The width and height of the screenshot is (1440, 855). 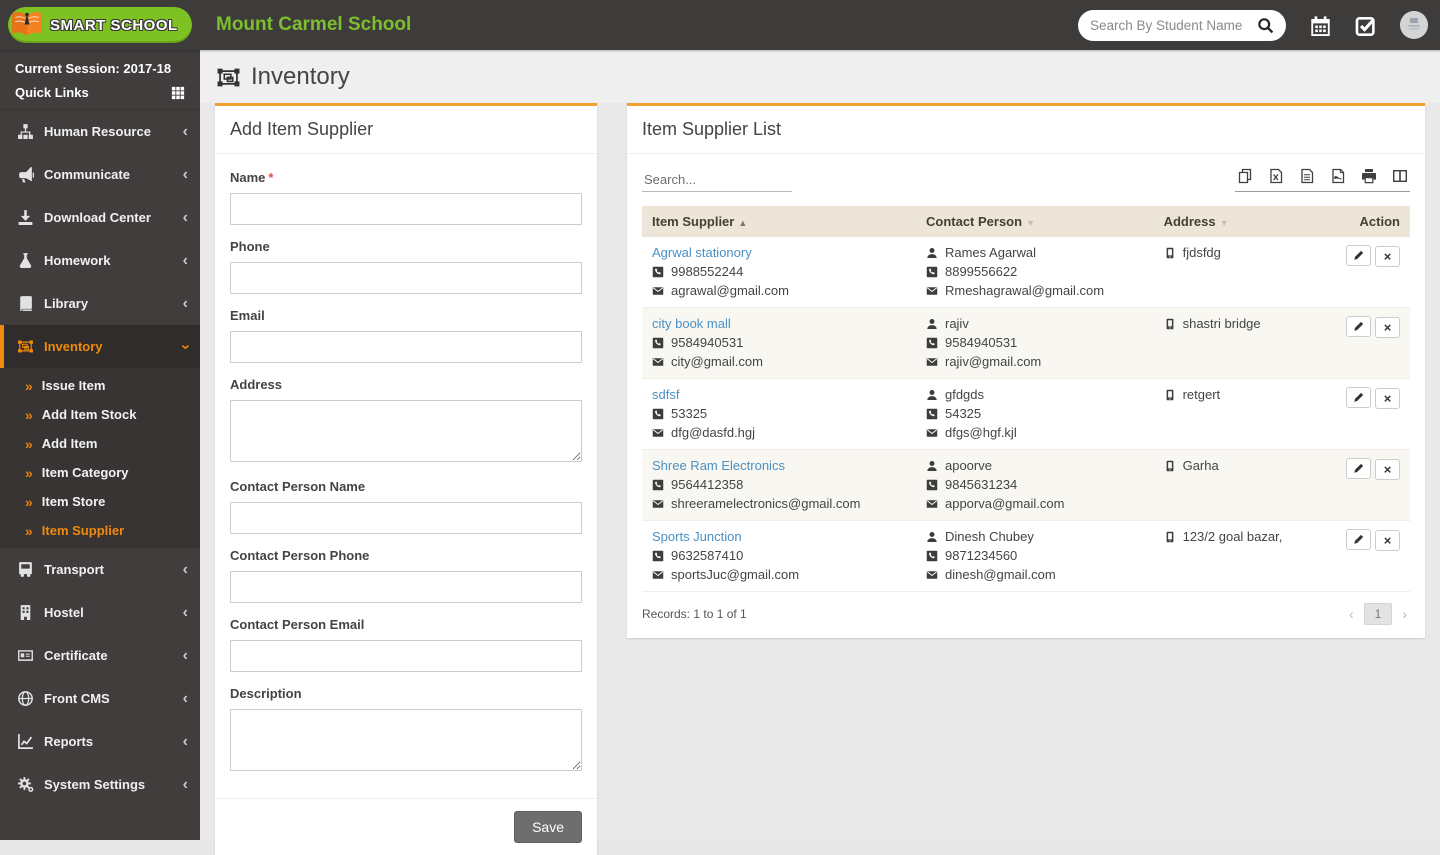 What do you see at coordinates (100, 174) in the screenshot?
I see `sidebar-item-communicate: Communicate ‹` at bounding box center [100, 174].